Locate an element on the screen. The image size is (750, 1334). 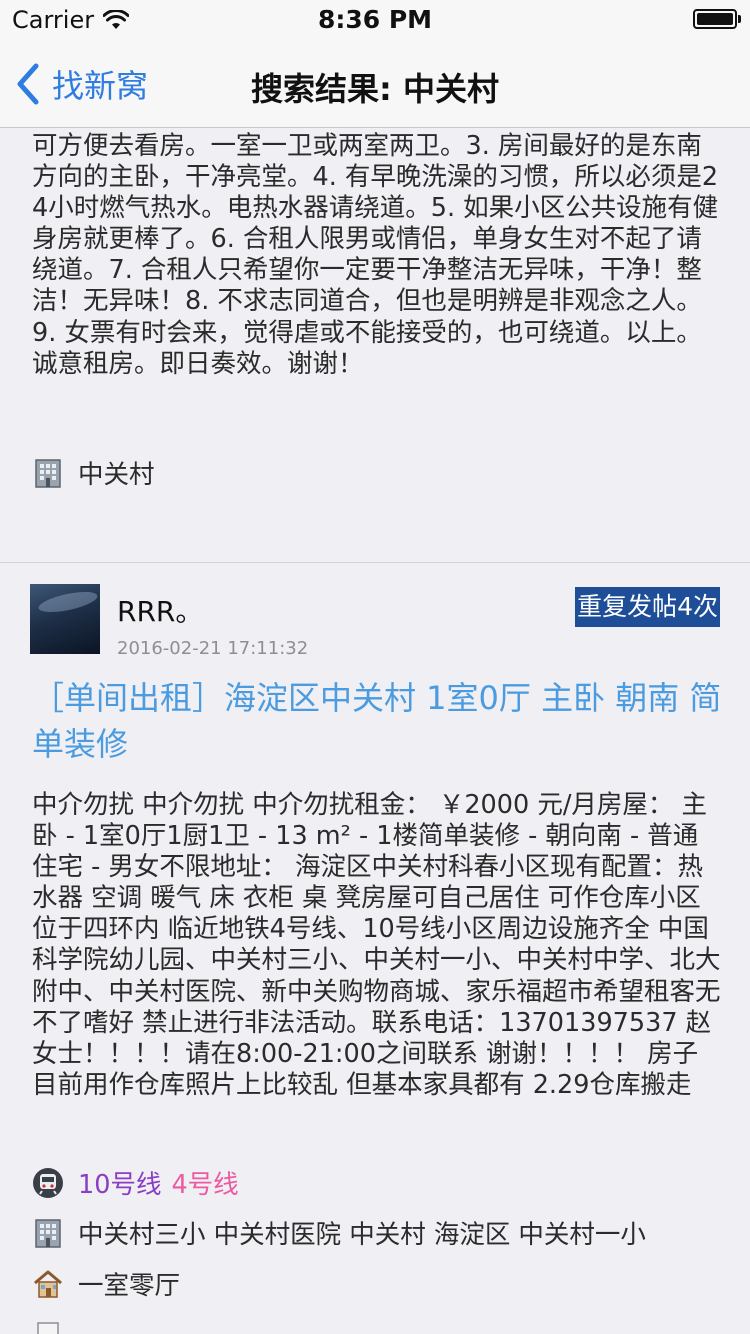
document-icon is located at coordinates (48, 1328).